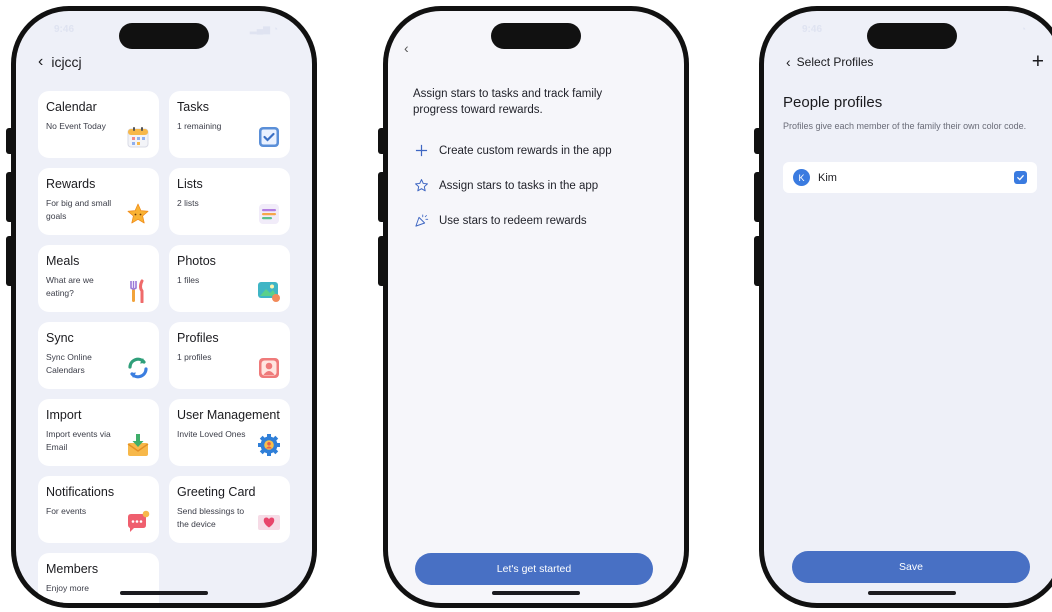 This screenshot has width=1052, height=612. I want to click on card-subtitle: 1 remaining, so click(199, 126).